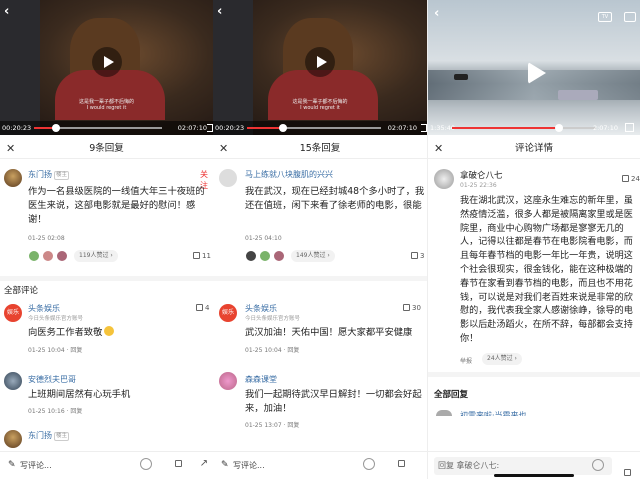 This screenshot has width=640, height=479. I want to click on username: 初雪来啦·当霜来也, so click(493, 413).